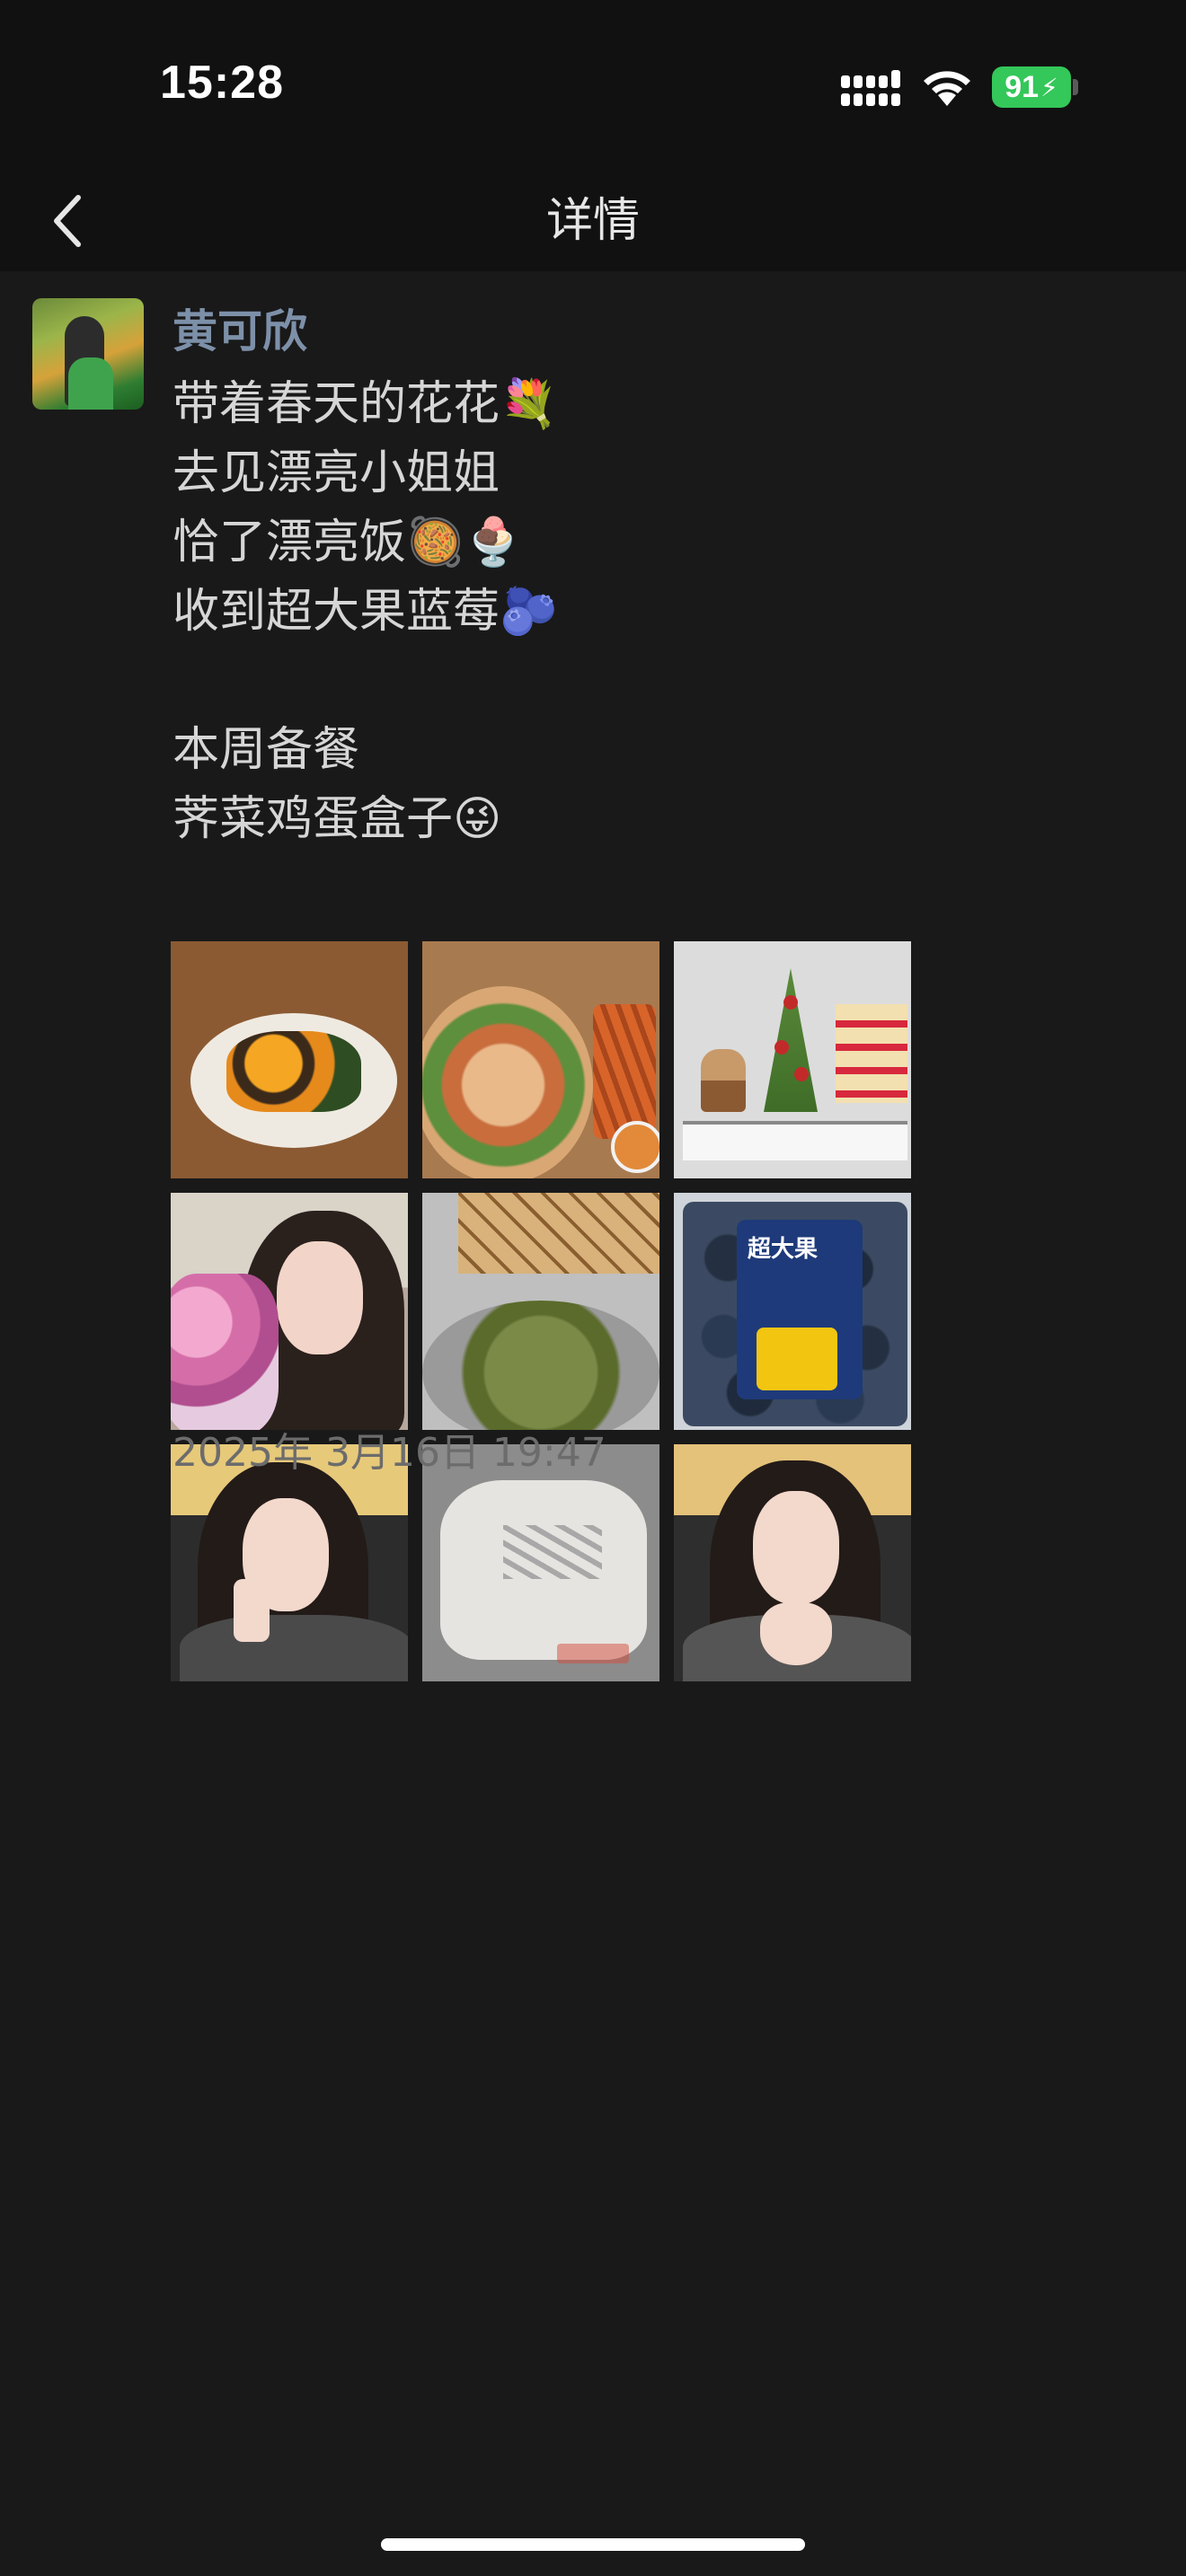 This screenshot has height=2576, width=1186. Describe the element at coordinates (947, 88) in the screenshot. I see `wifi-icon` at that location.